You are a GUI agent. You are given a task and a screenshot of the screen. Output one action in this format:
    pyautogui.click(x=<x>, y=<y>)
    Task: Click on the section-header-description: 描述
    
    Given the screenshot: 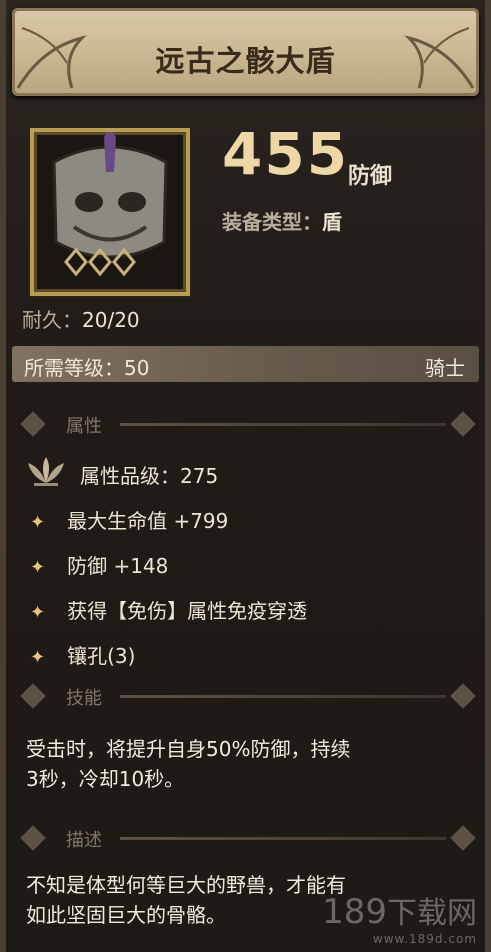 What is the action you would take?
    pyautogui.click(x=248, y=838)
    